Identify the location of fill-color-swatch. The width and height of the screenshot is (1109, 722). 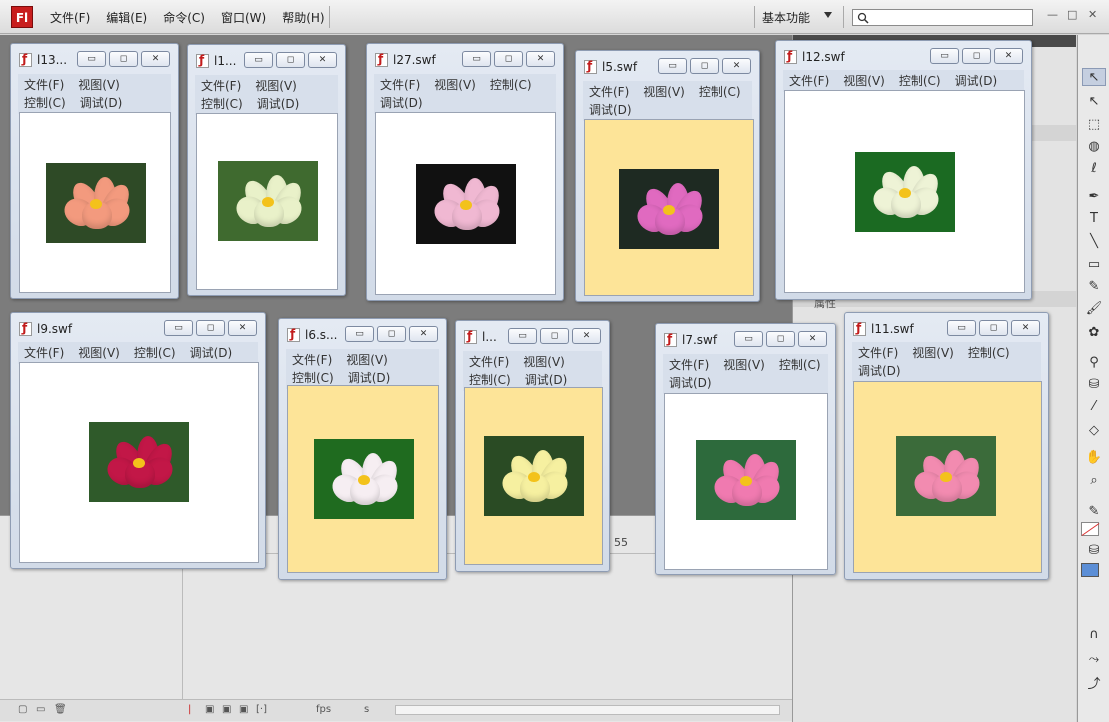
(1090, 570).